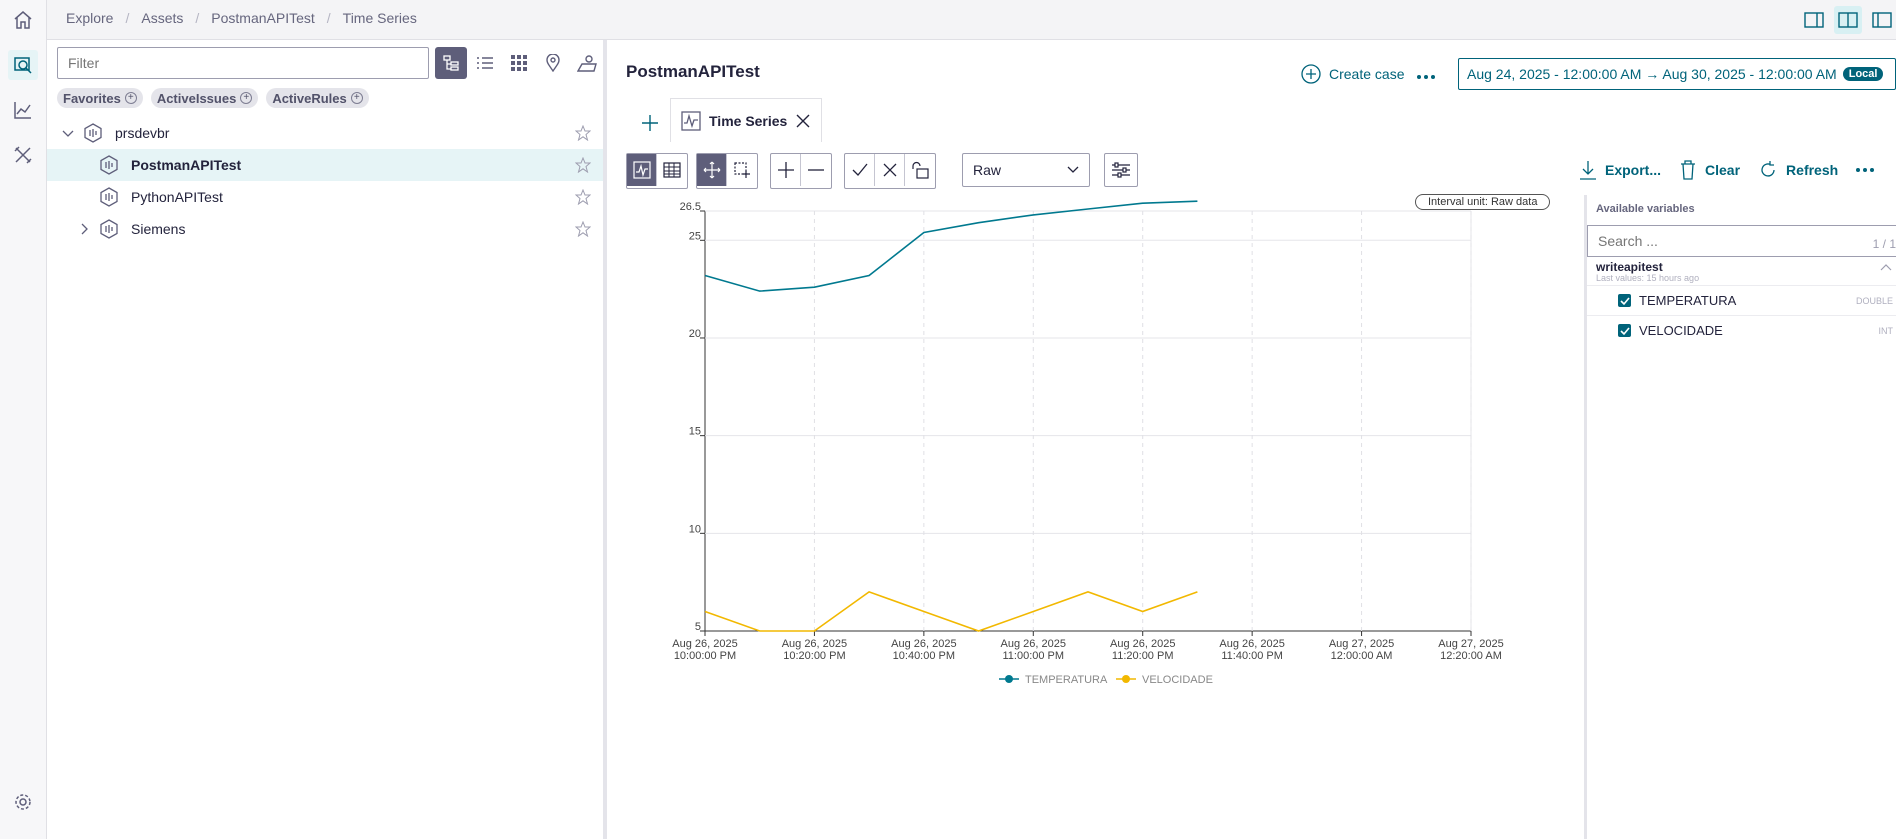 The width and height of the screenshot is (1896, 839). Describe the element at coordinates (325, 197) in the screenshot. I see `tree-item-pythonapitest: PythonAPITest` at that location.